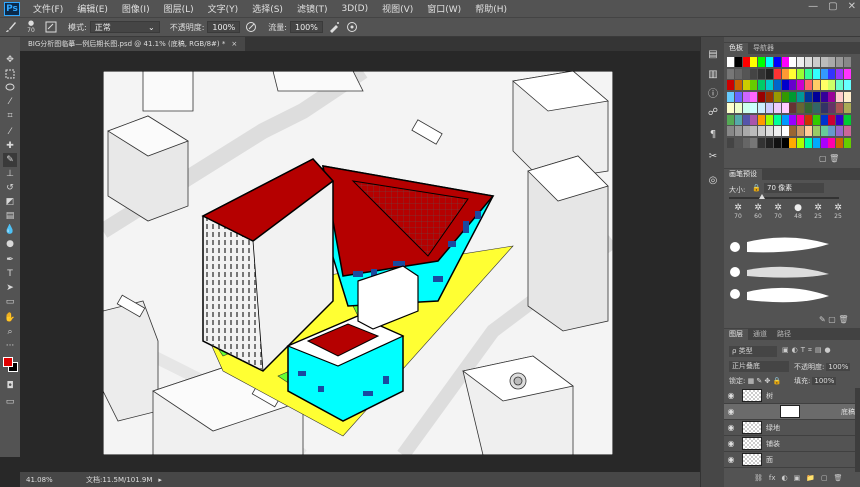  Describe the element at coordinates (10, 60) in the screenshot. I see `move-tool-icon: ✥` at that location.